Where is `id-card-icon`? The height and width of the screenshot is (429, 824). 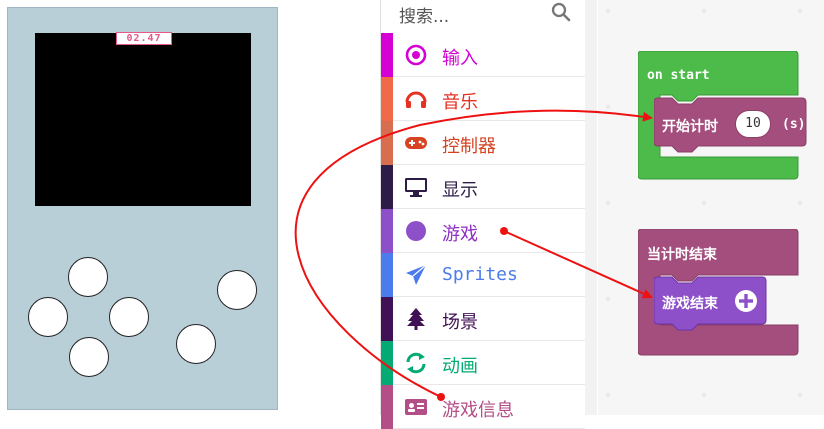 id-card-icon is located at coordinates (416, 407).